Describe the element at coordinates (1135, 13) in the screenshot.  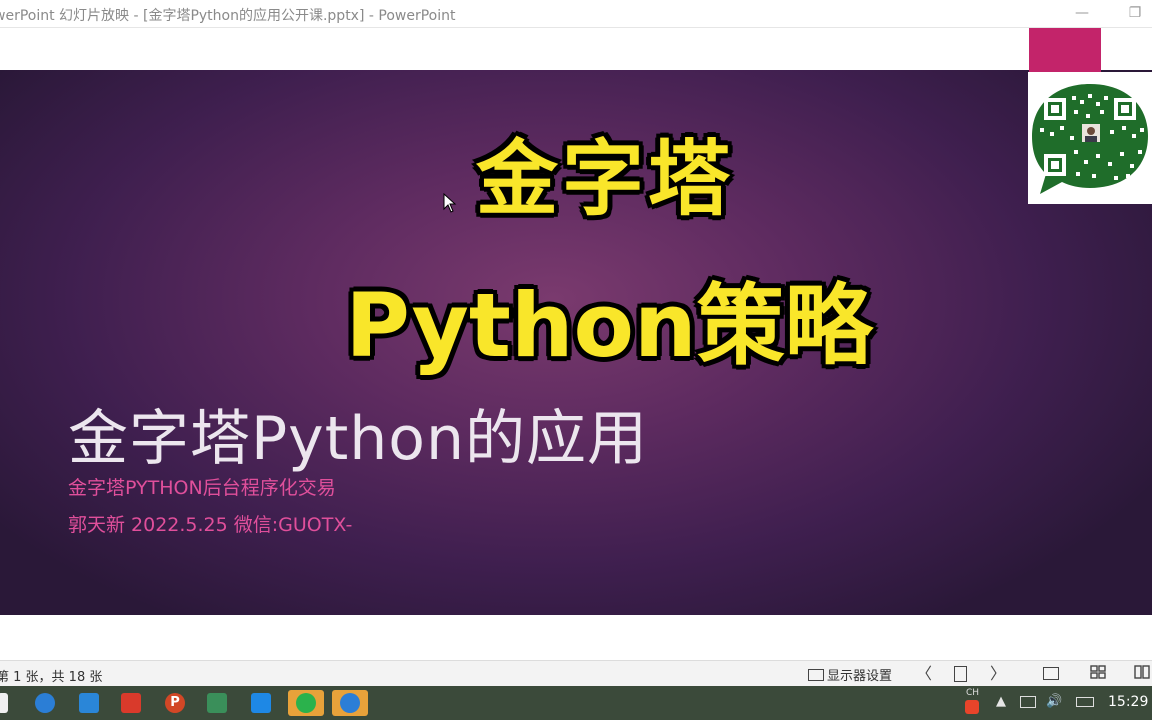
I see `restore-button: ❐` at that location.